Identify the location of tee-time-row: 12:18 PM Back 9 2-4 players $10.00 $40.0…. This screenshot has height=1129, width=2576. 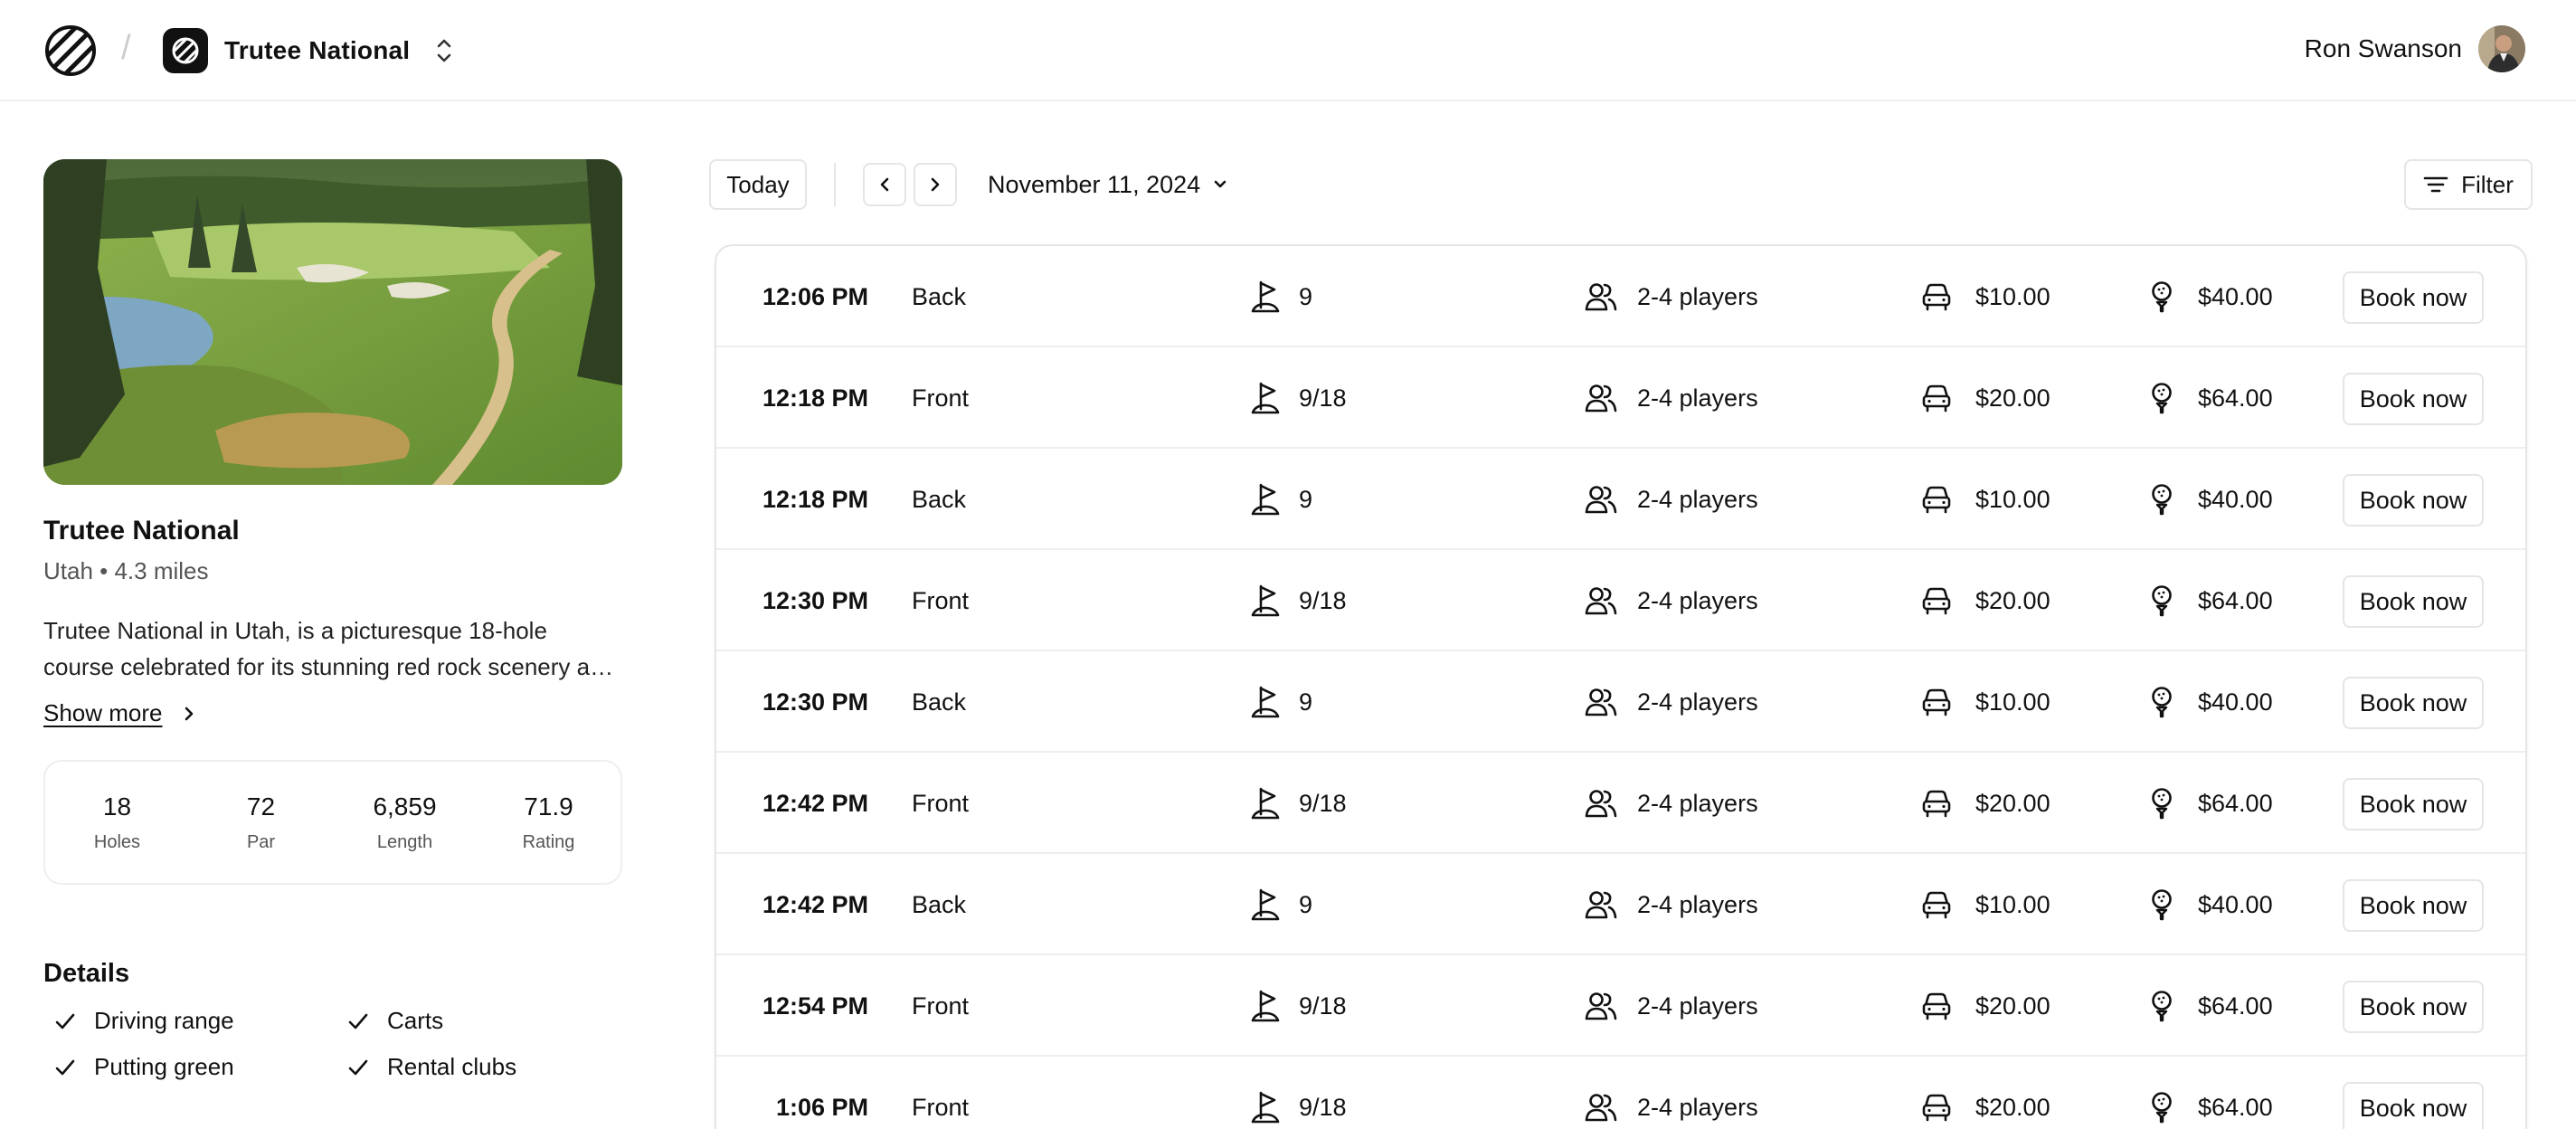
(1620, 499).